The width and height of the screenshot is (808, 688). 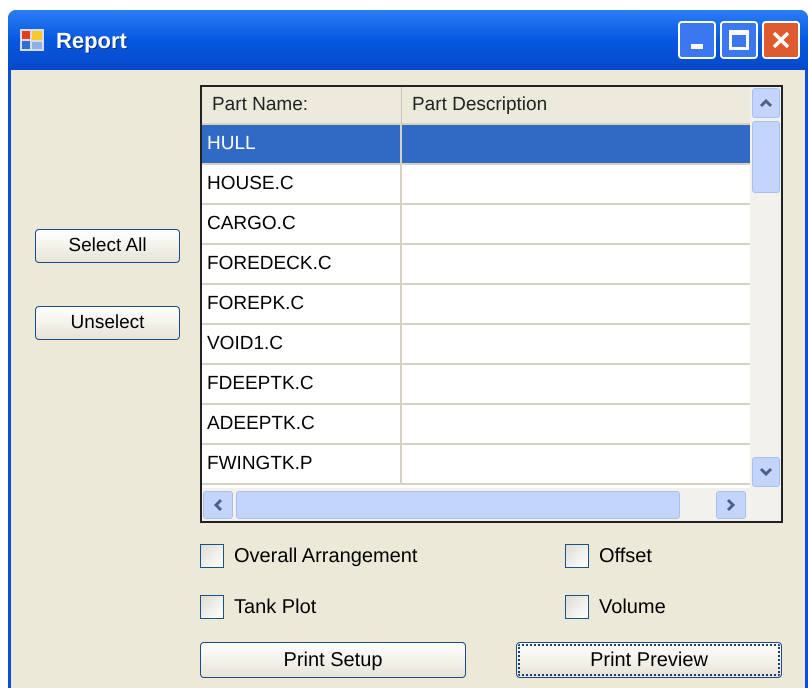 I want to click on scroll-up-button, so click(x=766, y=103).